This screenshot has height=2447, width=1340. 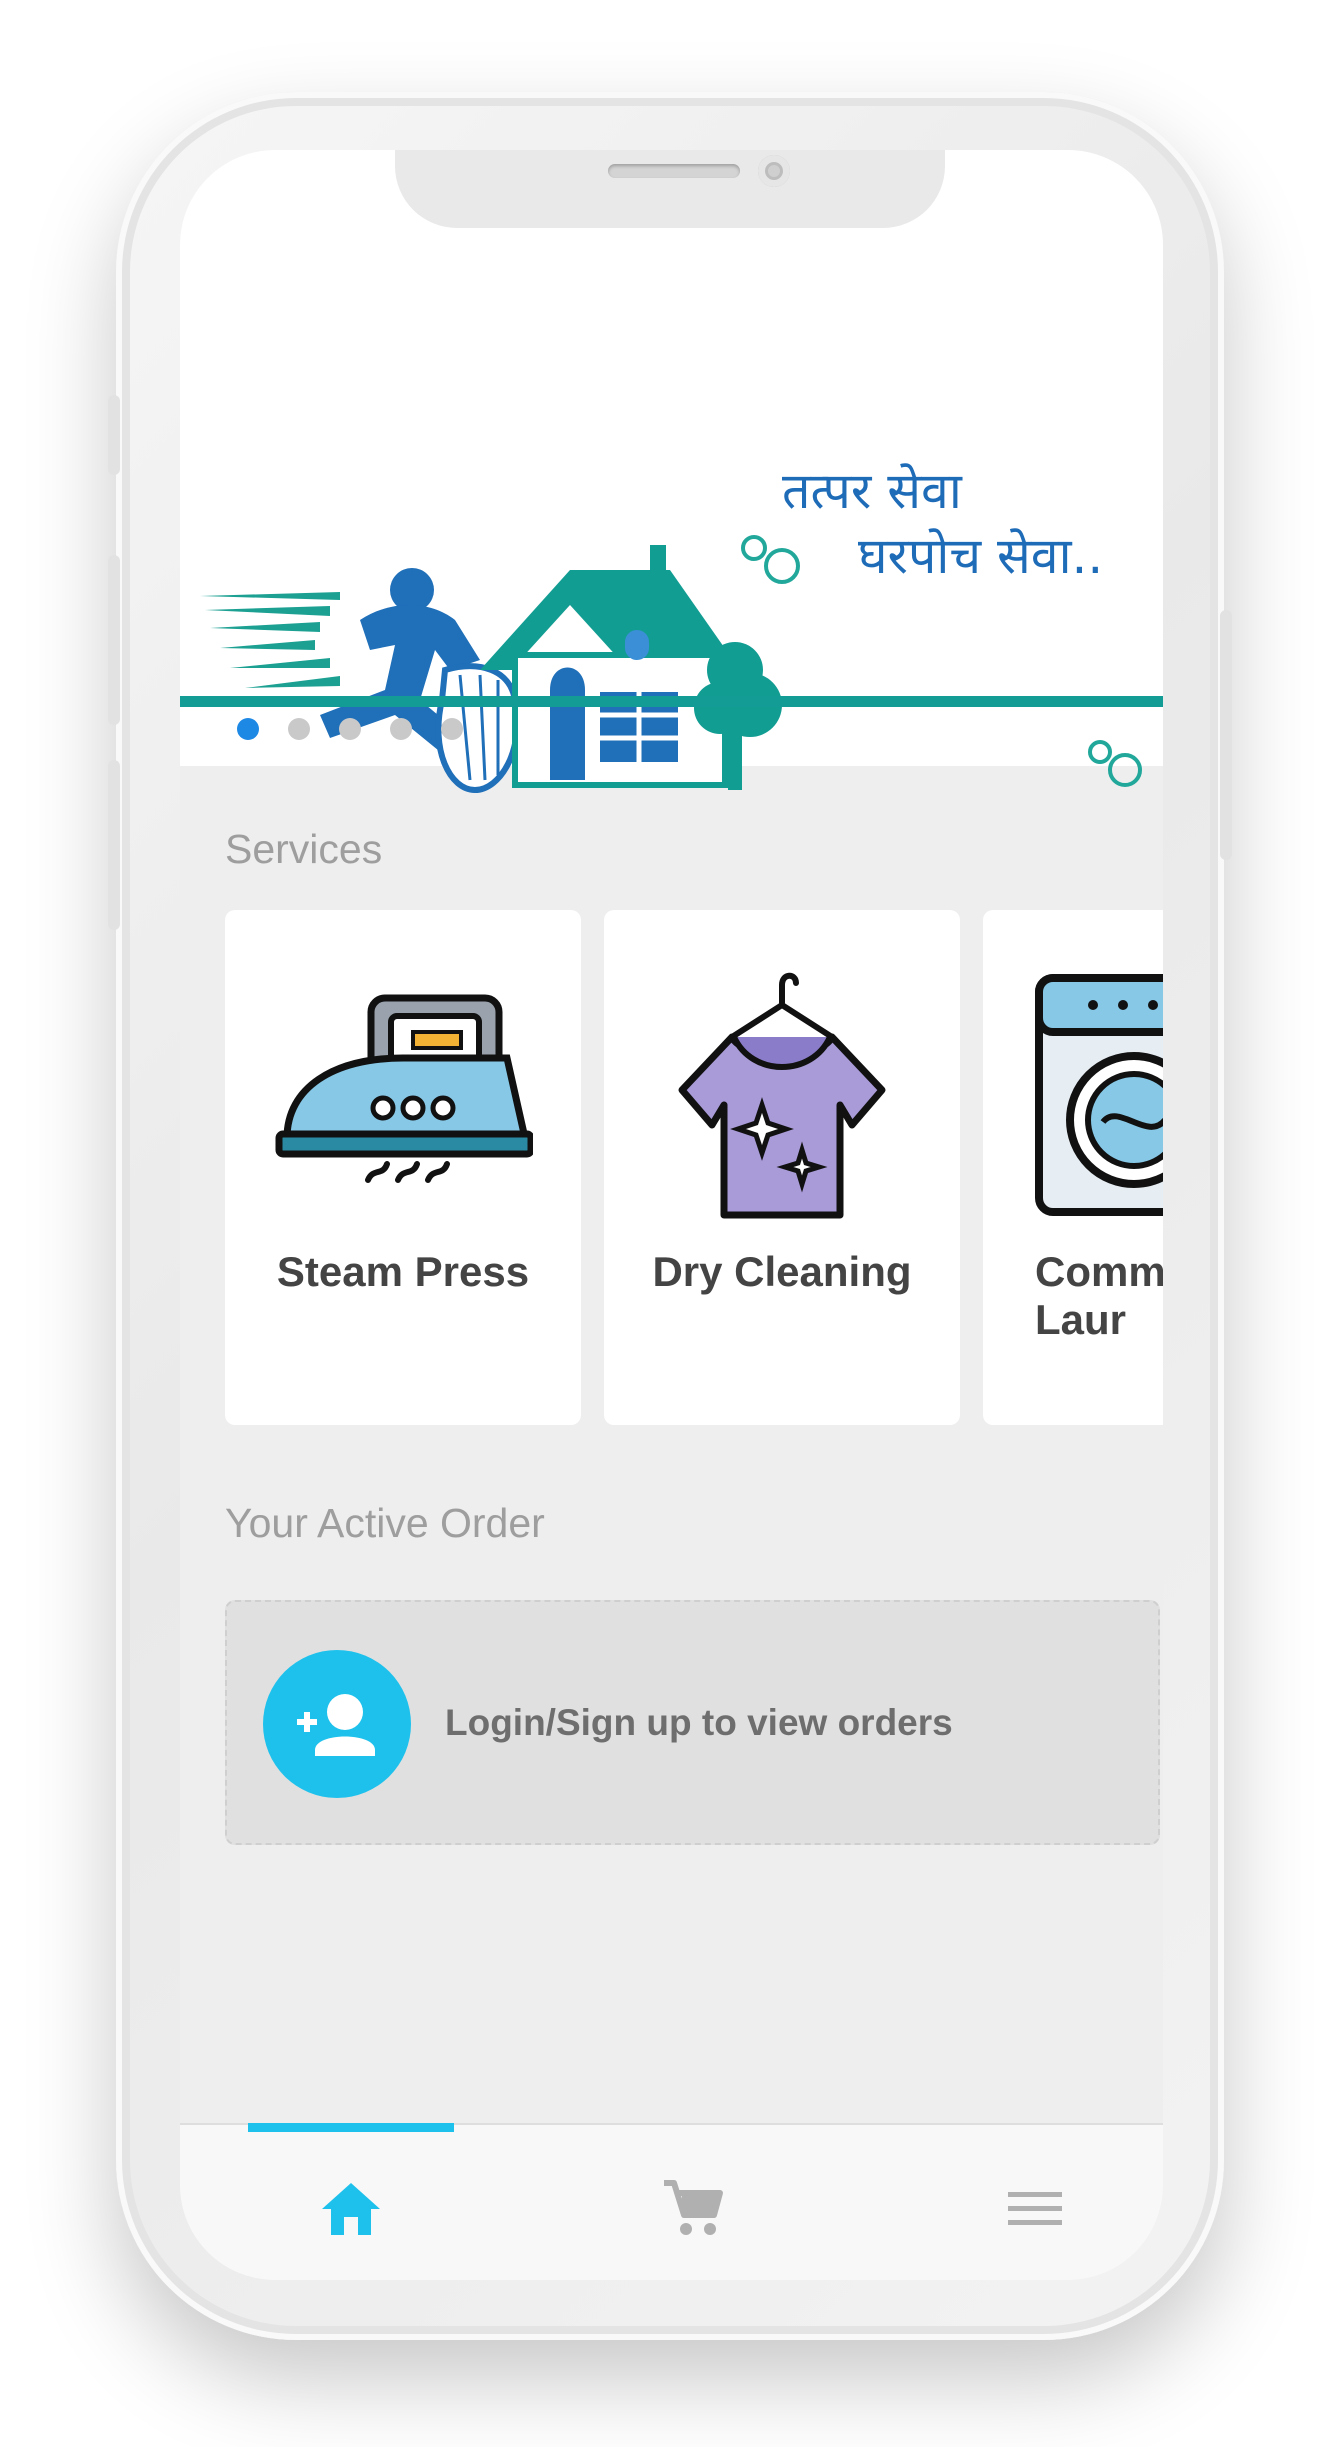 I want to click on volume-up-button, so click(x=114, y=640).